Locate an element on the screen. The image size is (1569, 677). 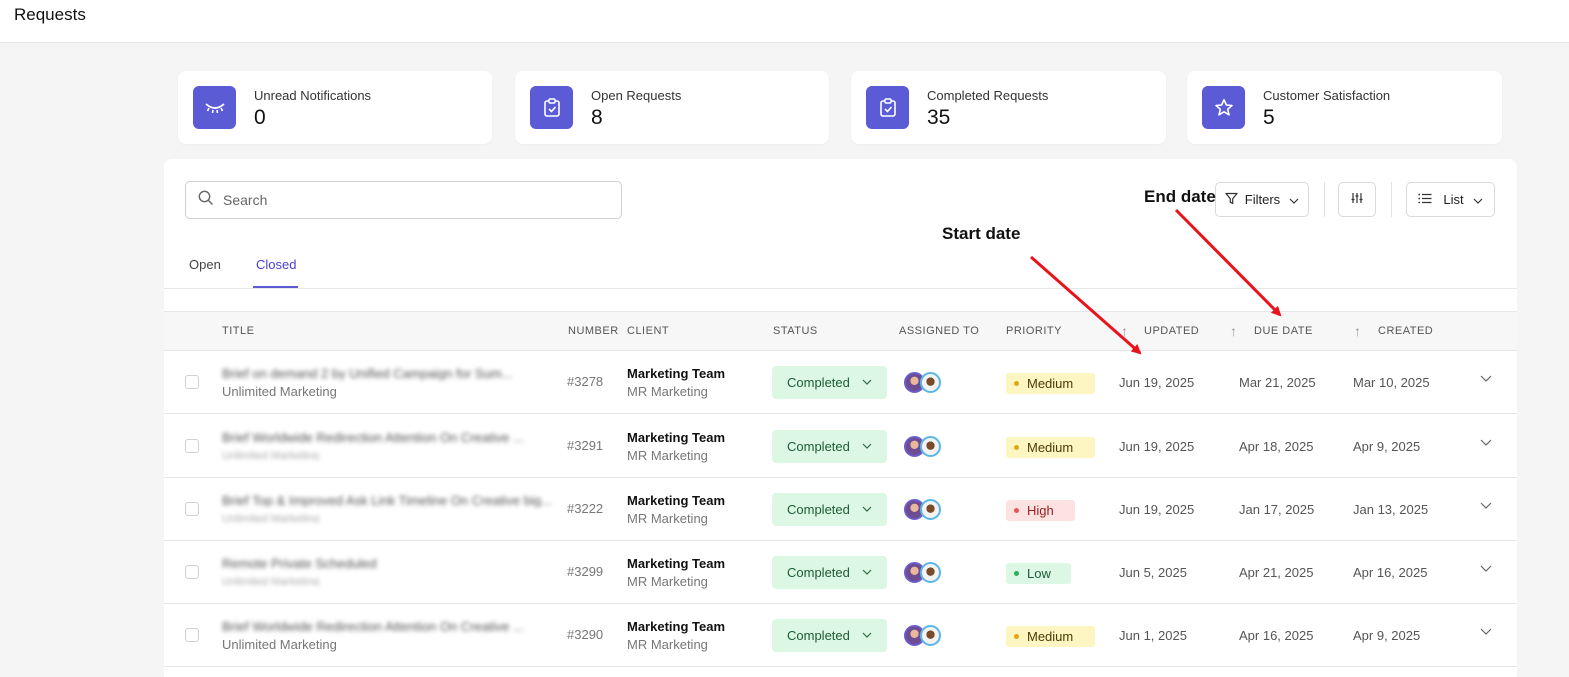
view-mode-select: List is located at coordinates (1450, 199).